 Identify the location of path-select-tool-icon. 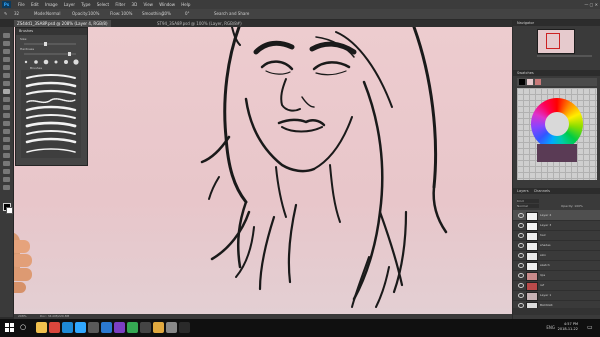
(6, 163).